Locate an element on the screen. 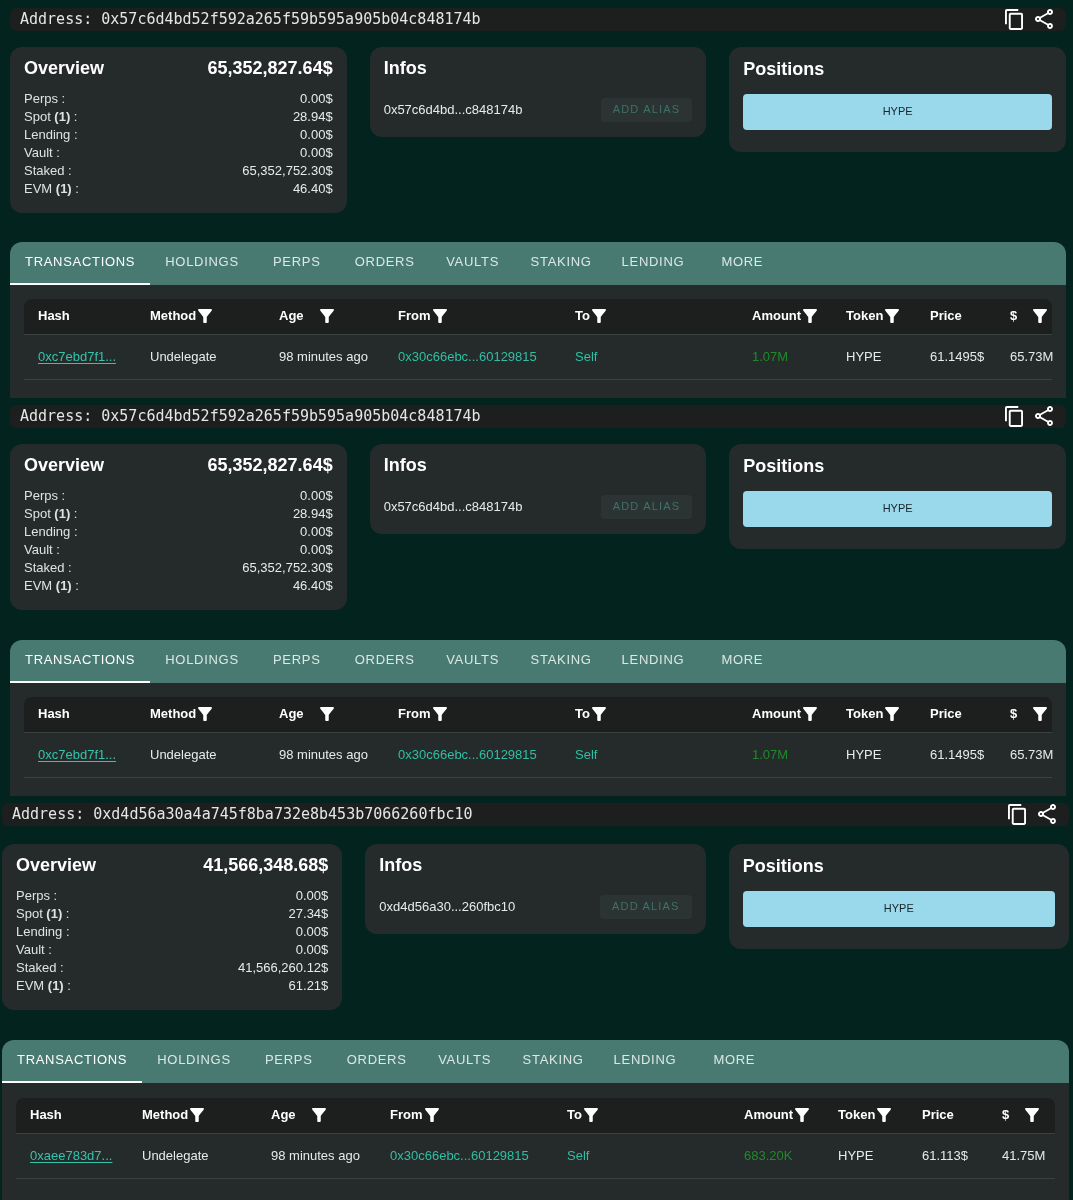 The height and width of the screenshot is (1200, 1073). table-cell-text: HYPE is located at coordinates (856, 1155).